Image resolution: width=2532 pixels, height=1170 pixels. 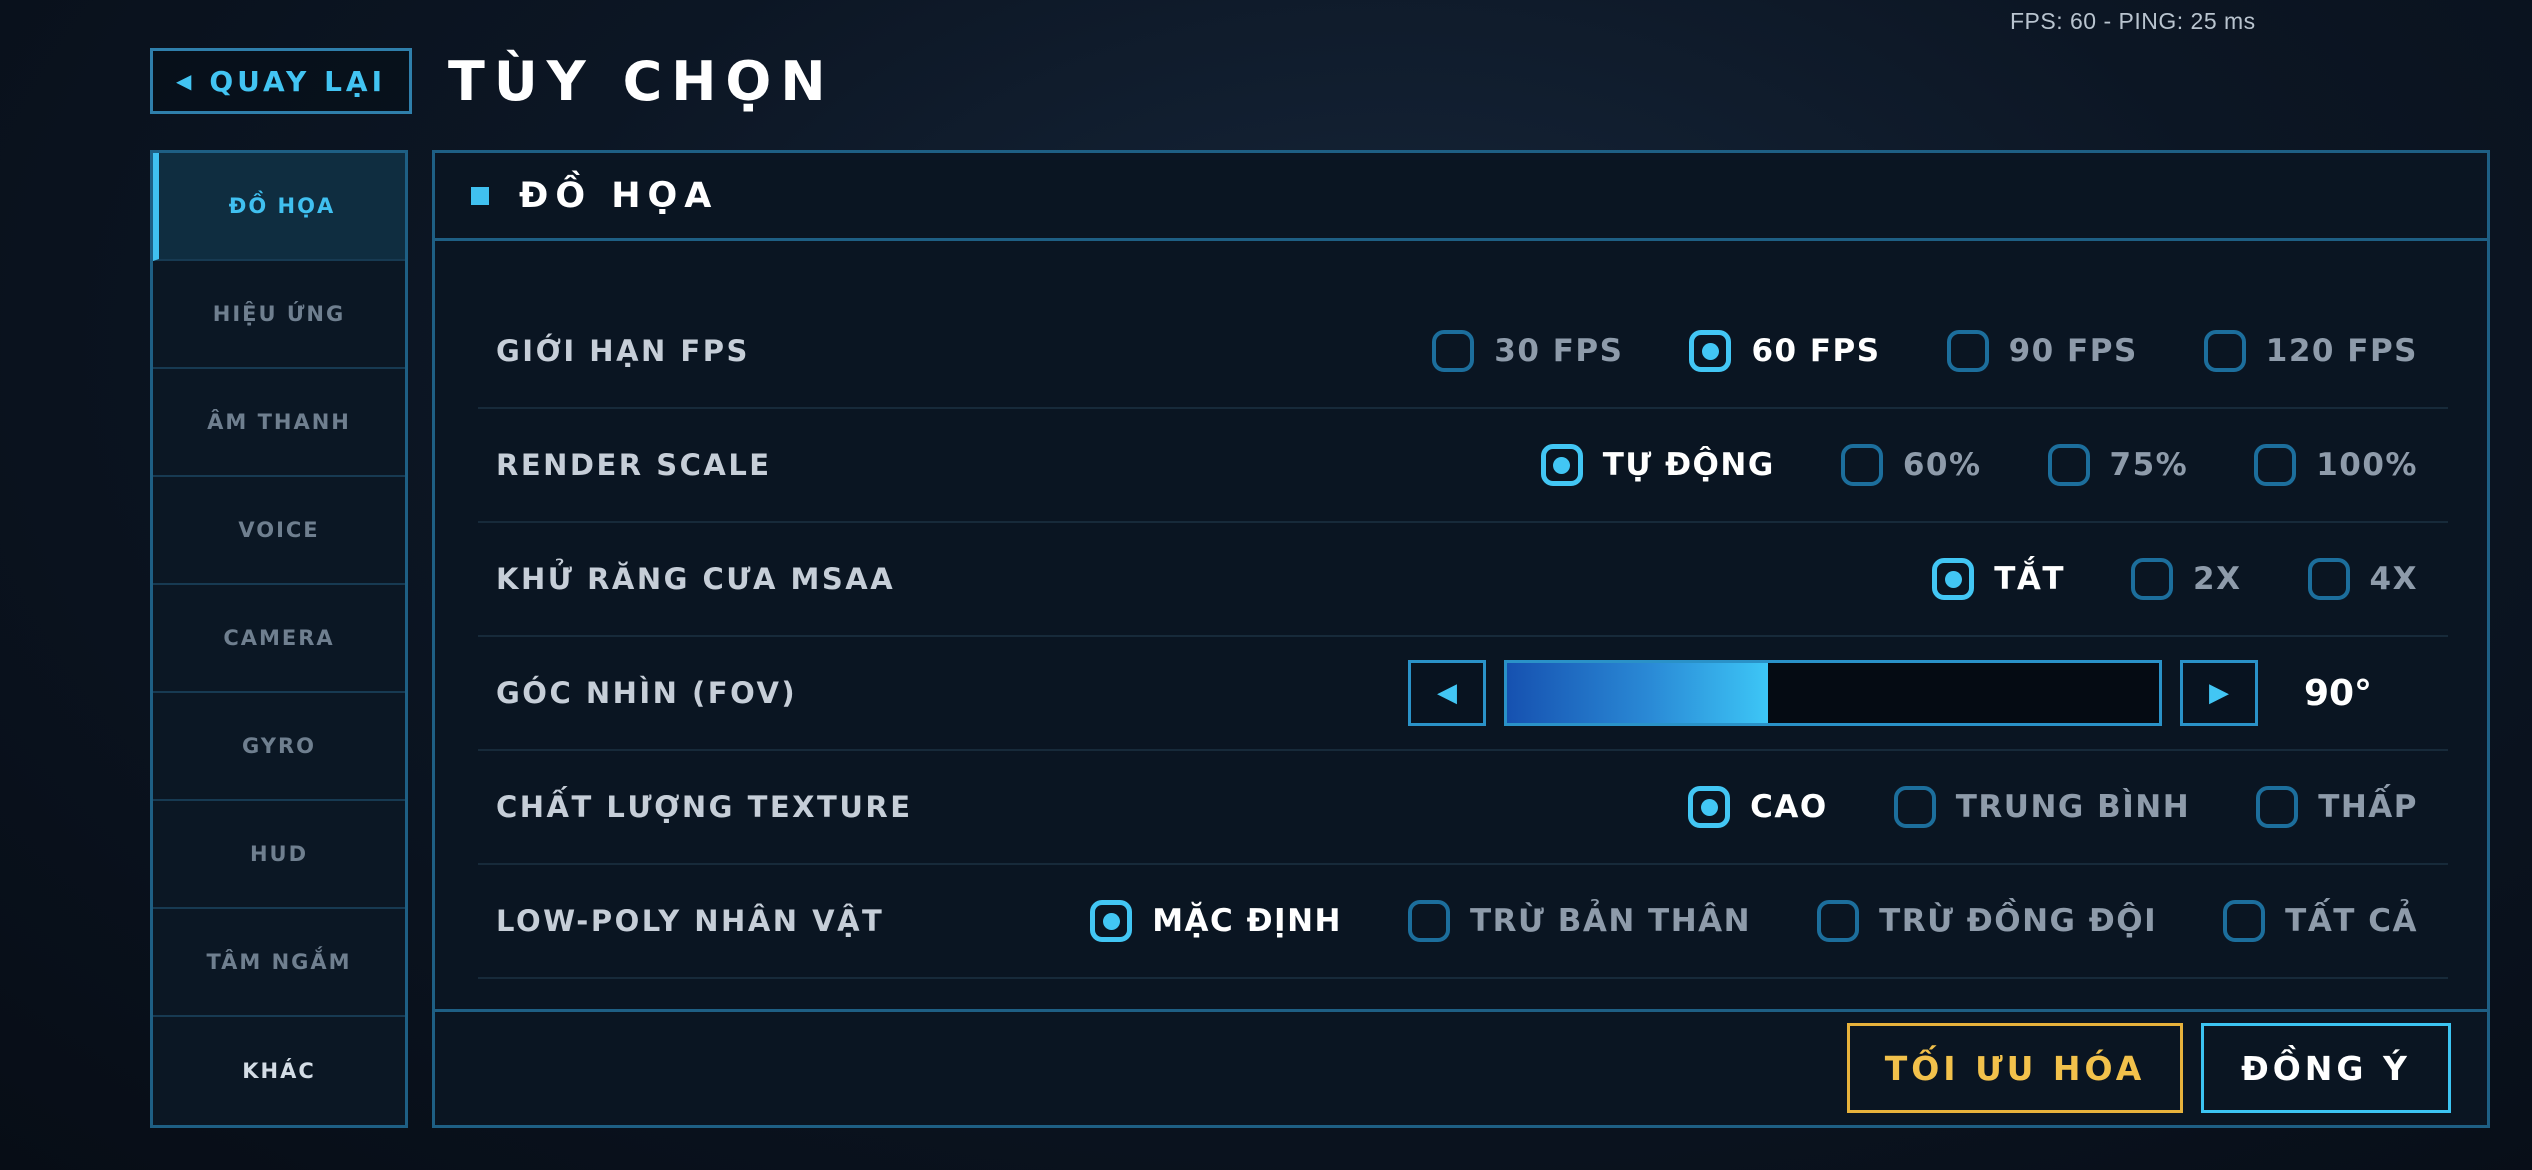 What do you see at coordinates (480, 195) in the screenshot?
I see `square-bullet-icon` at bounding box center [480, 195].